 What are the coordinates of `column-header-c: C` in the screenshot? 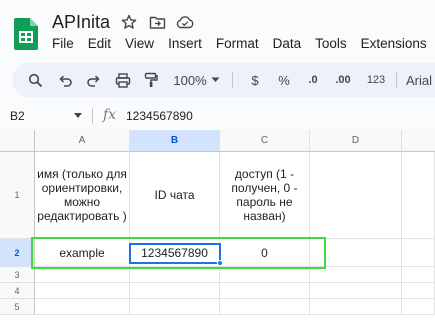 It's located at (265, 141).